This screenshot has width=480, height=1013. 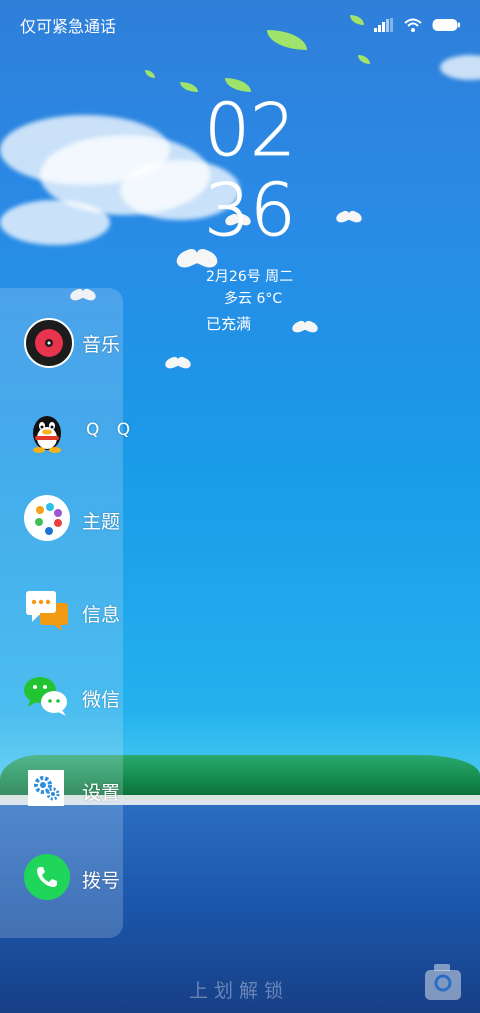 What do you see at coordinates (253, 299) in the screenshot?
I see `weather-text: 多云 6°C` at bounding box center [253, 299].